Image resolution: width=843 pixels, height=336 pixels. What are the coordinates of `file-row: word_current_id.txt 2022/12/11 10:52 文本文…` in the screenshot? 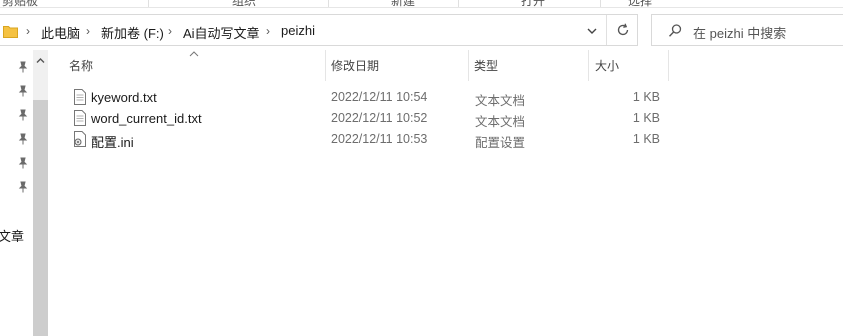 It's located at (366, 118).